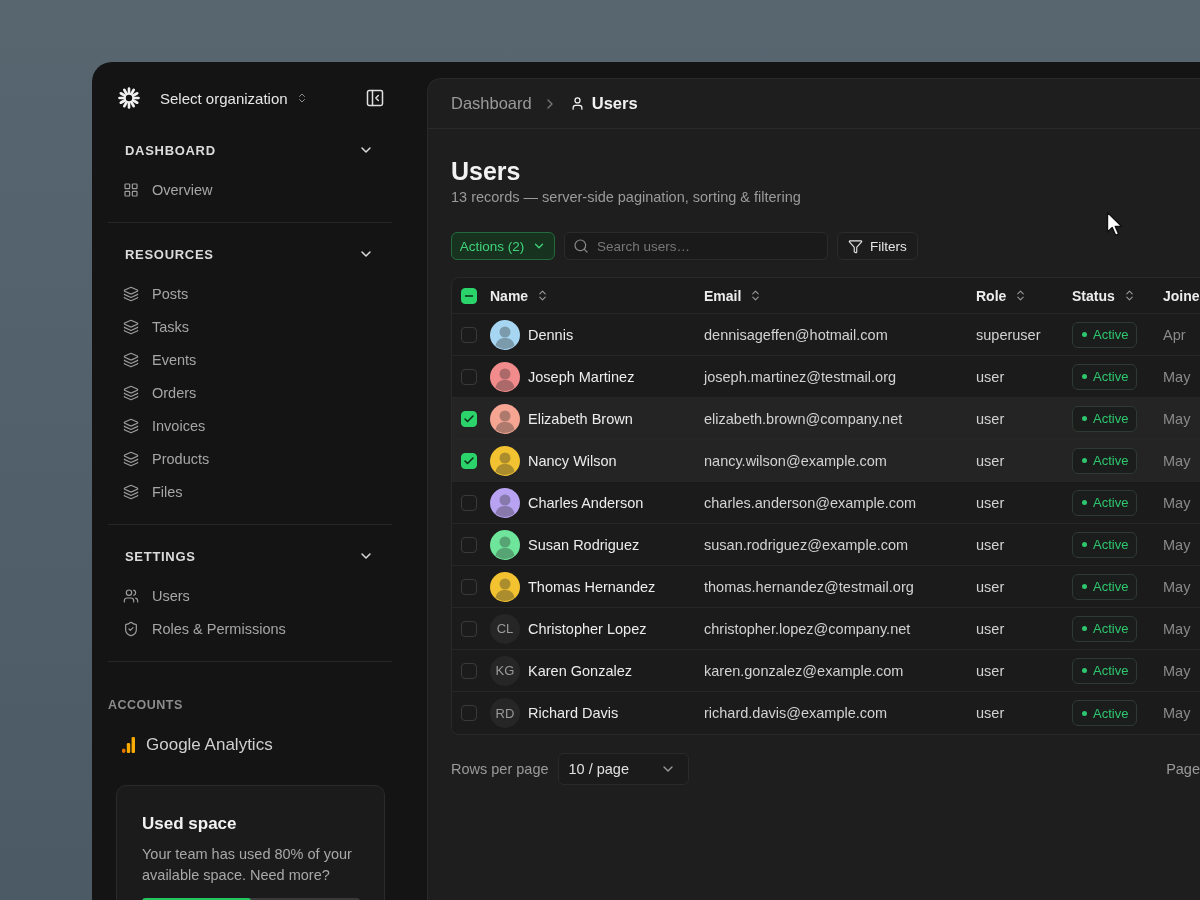  Describe the element at coordinates (581, 246) in the screenshot. I see `search-icon` at that location.